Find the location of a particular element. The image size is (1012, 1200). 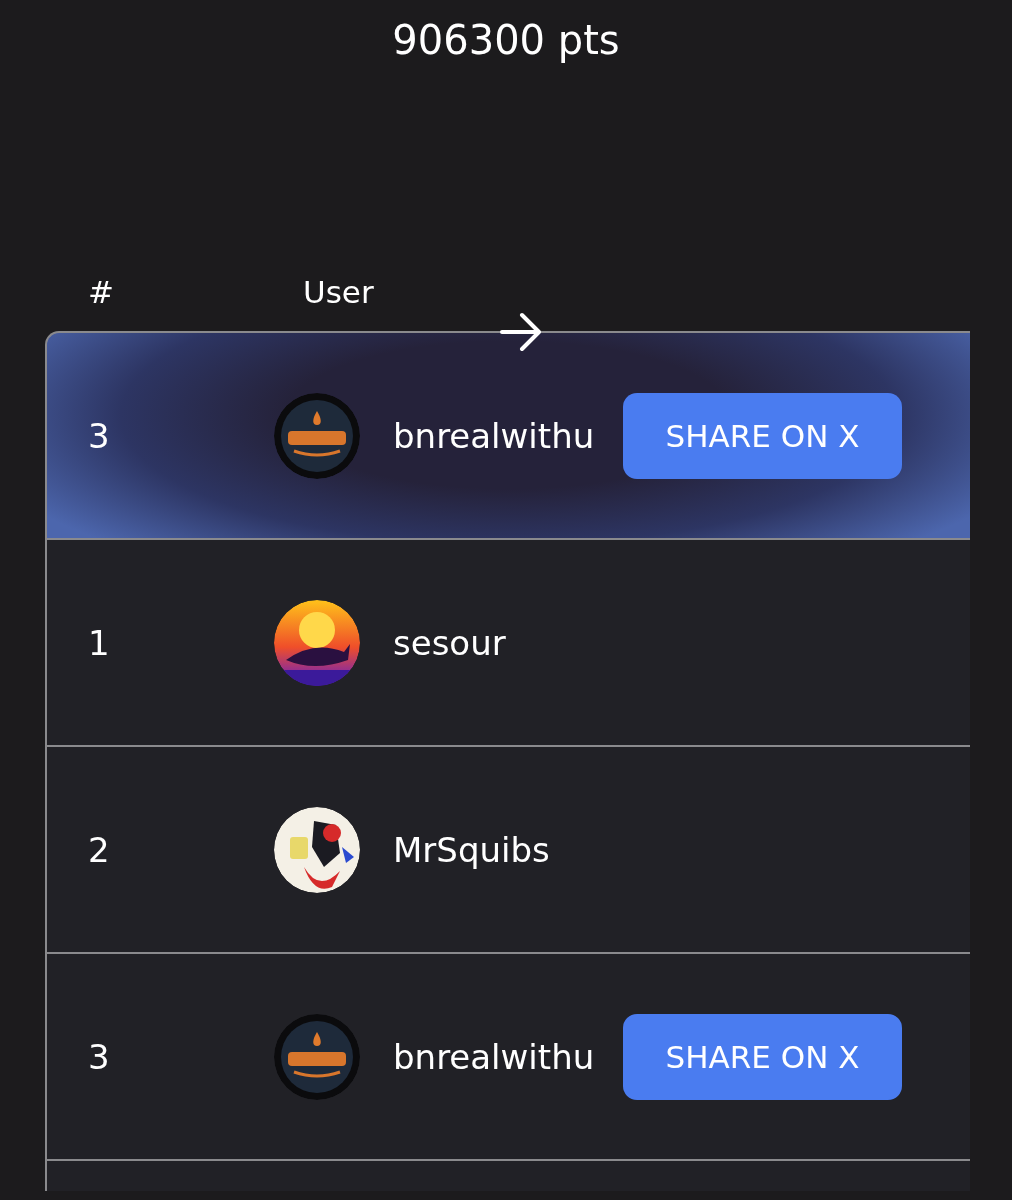

username: MrSquibs is located at coordinates (472, 849).